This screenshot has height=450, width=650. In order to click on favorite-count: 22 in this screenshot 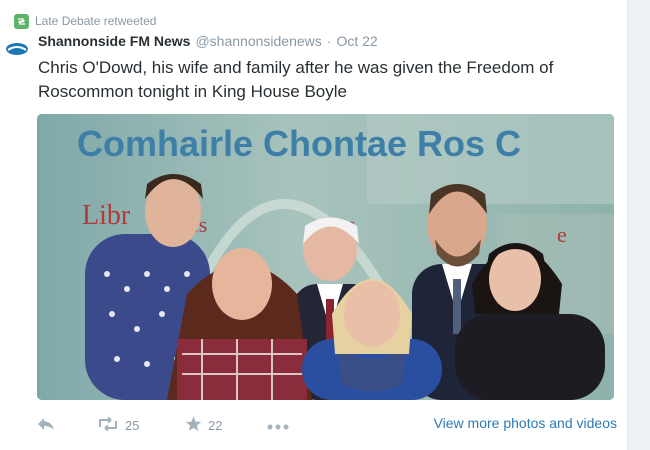, I will do `click(215, 425)`.